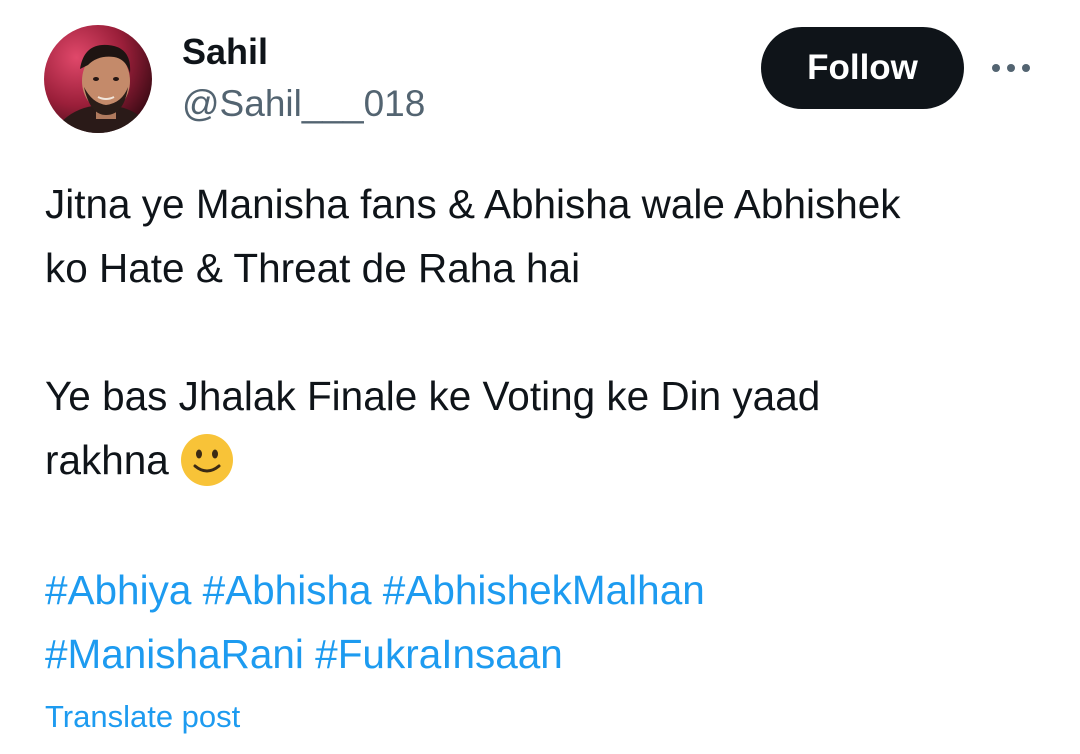 Image resolution: width=1080 pixels, height=754 pixels. What do you see at coordinates (439, 654) in the screenshot?
I see `hashtag-link: #FukraInsaan` at bounding box center [439, 654].